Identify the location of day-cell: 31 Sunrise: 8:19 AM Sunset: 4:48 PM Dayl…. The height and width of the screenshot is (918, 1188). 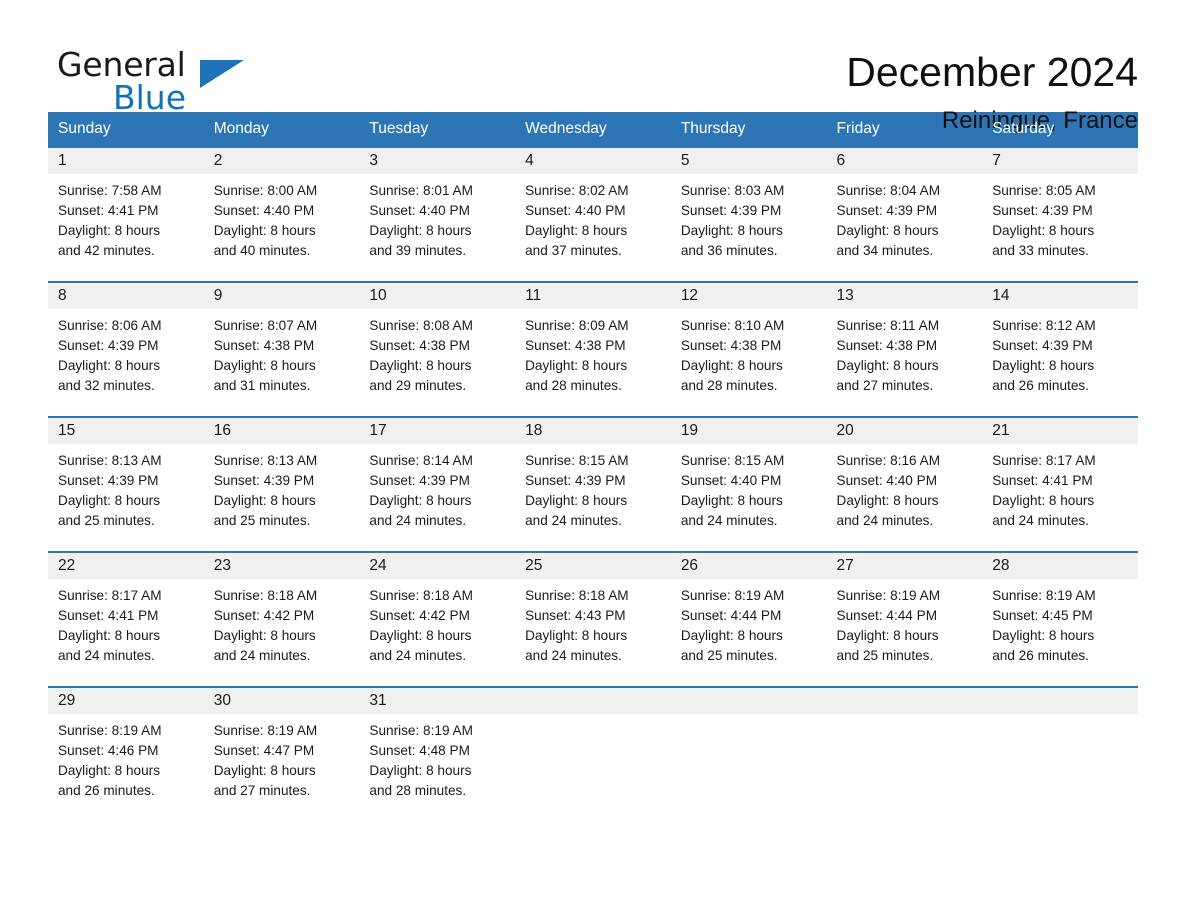
(437, 753).